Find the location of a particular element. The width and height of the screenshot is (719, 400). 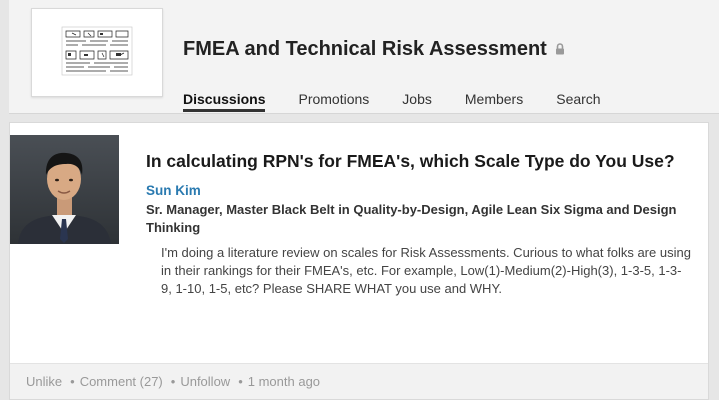

group-title: FMEA and Technical Risk Assessment is located at coordinates (374, 49).